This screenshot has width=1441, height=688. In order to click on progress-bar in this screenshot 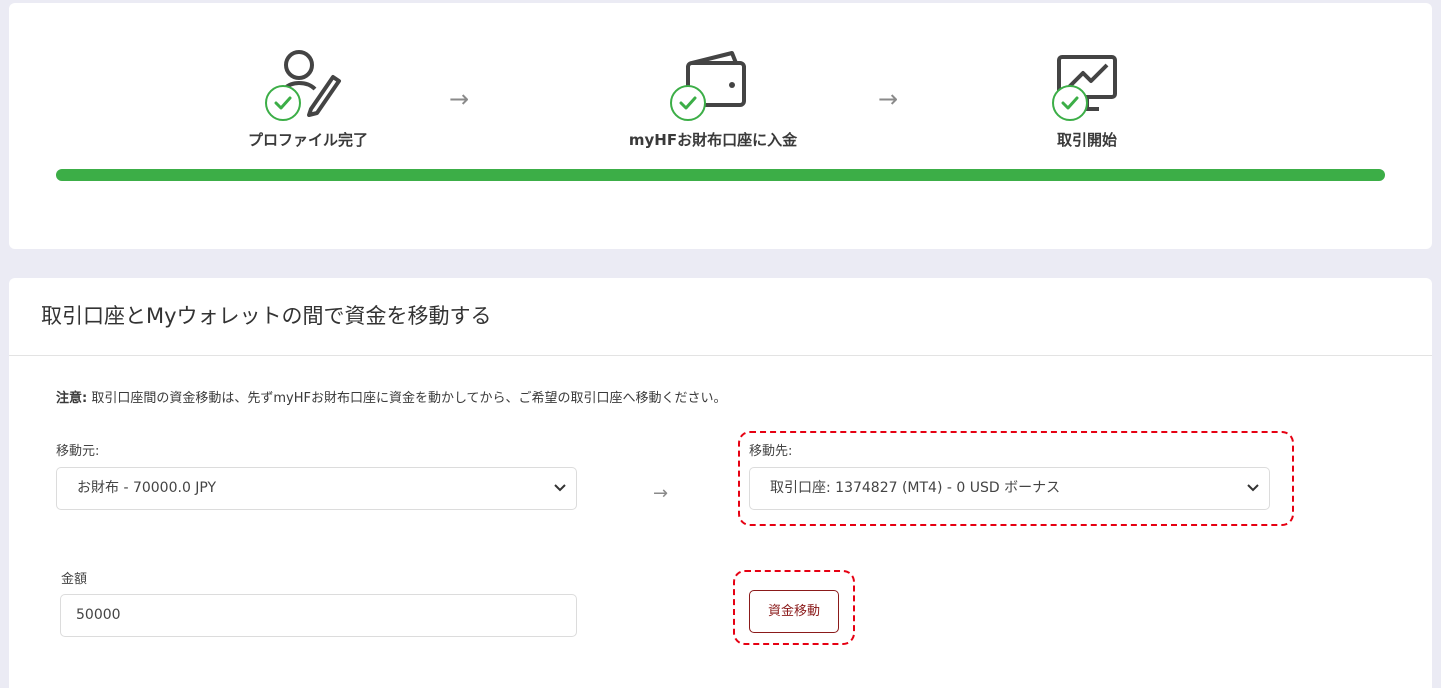, I will do `click(720, 175)`.